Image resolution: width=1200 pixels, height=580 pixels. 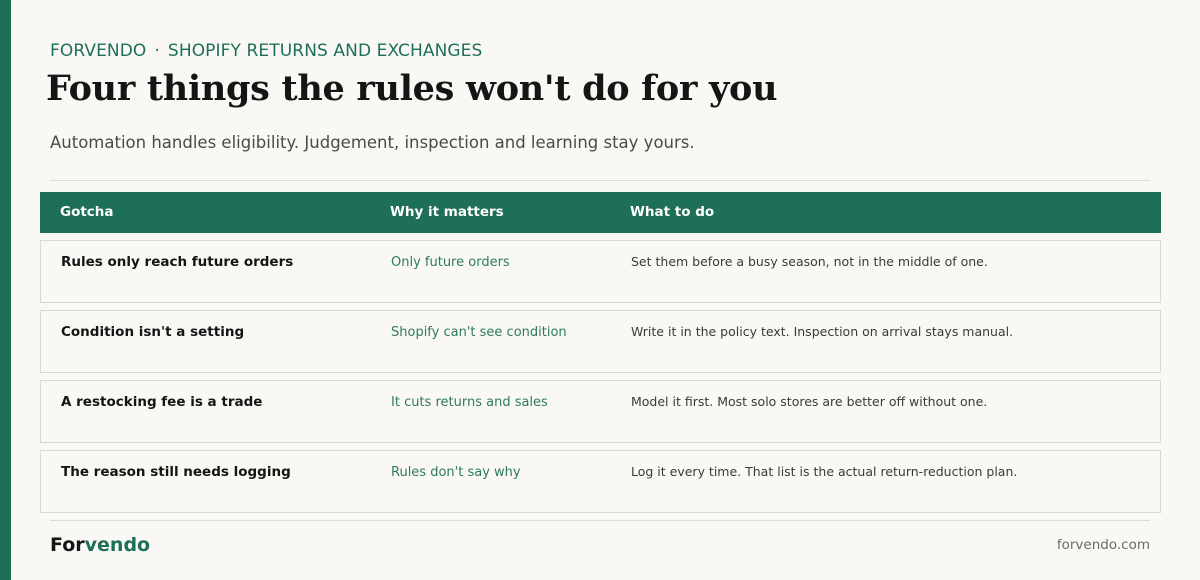 What do you see at coordinates (67, 545) in the screenshot?
I see `logo-part-for: For` at bounding box center [67, 545].